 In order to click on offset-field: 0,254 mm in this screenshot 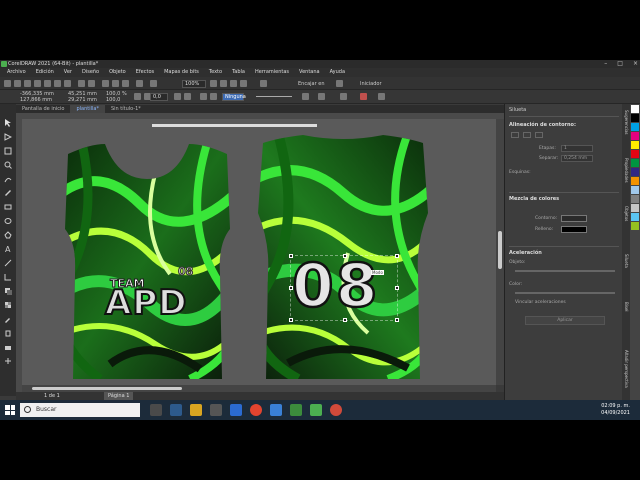, I will do `click(577, 158)`.